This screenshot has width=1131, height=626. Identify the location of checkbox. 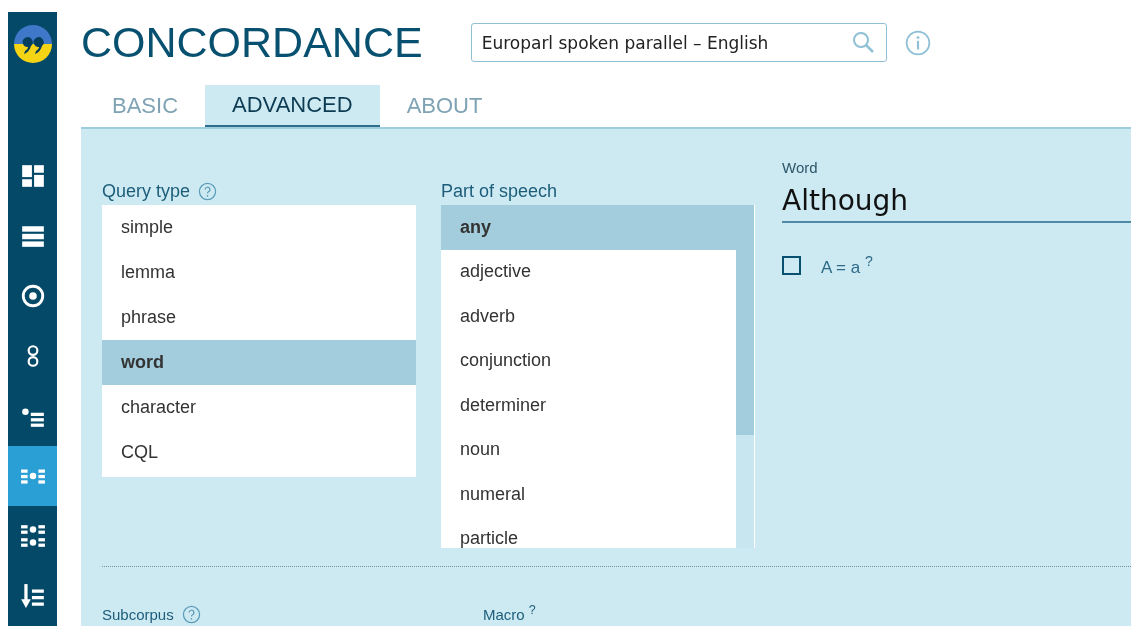
(791, 265).